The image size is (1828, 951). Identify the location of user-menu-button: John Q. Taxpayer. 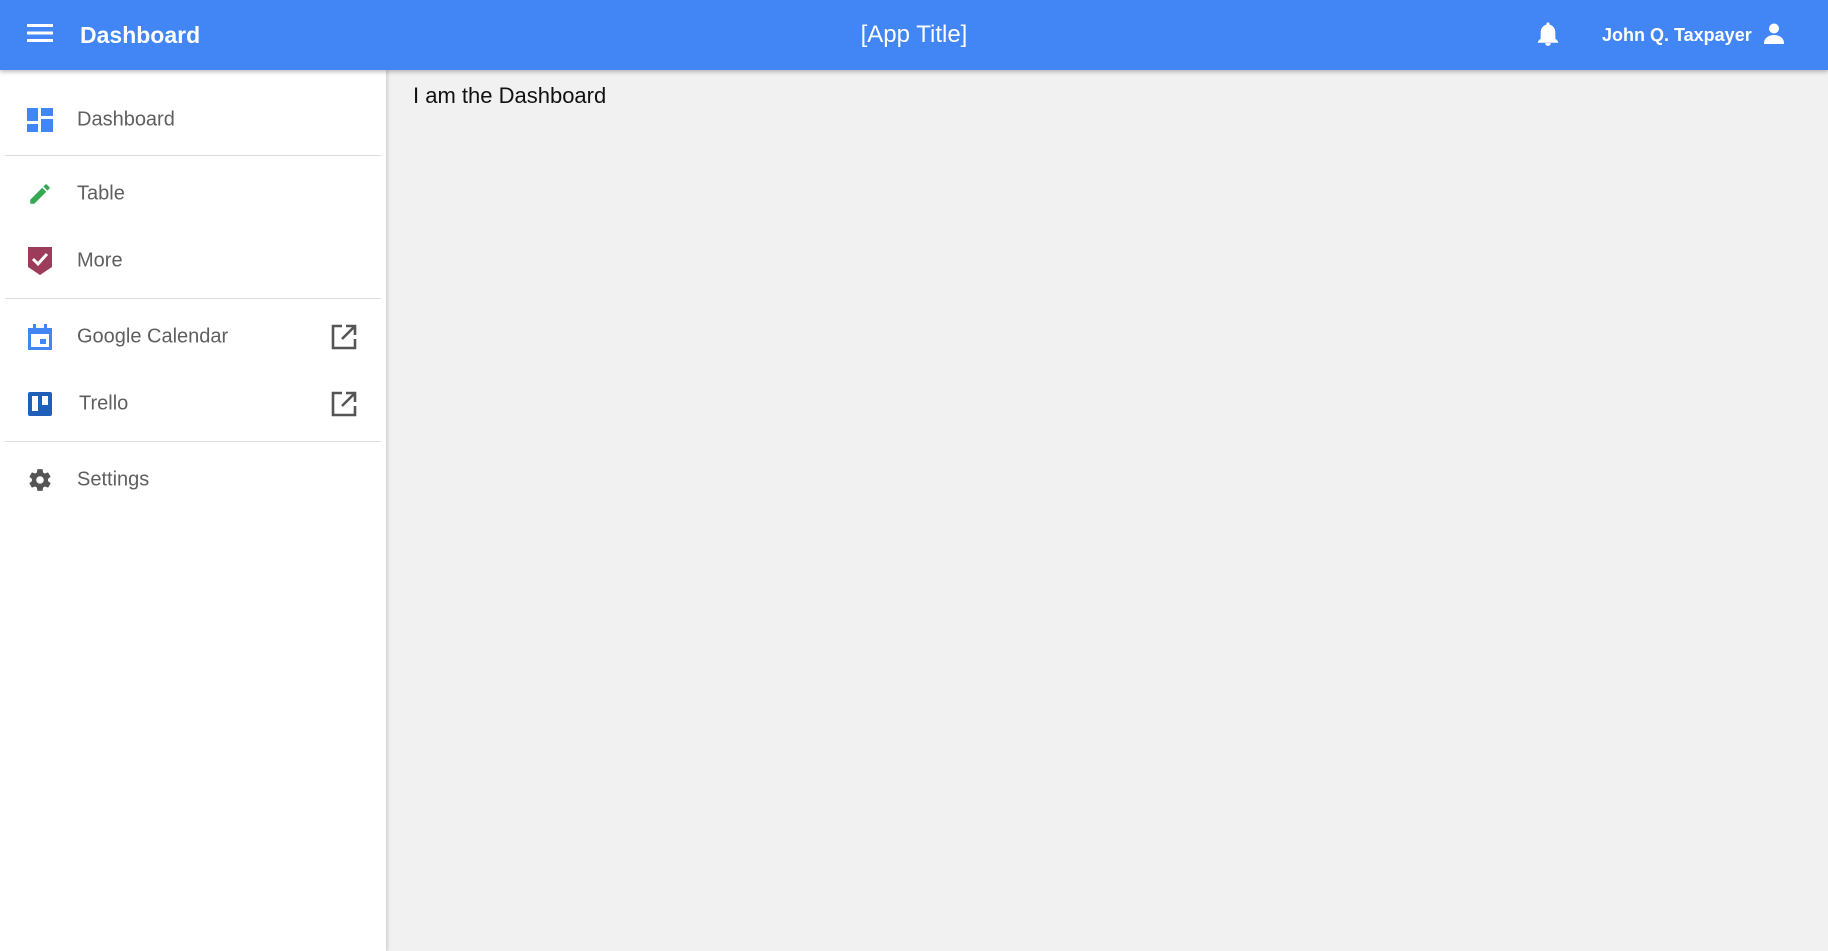
(1694, 35).